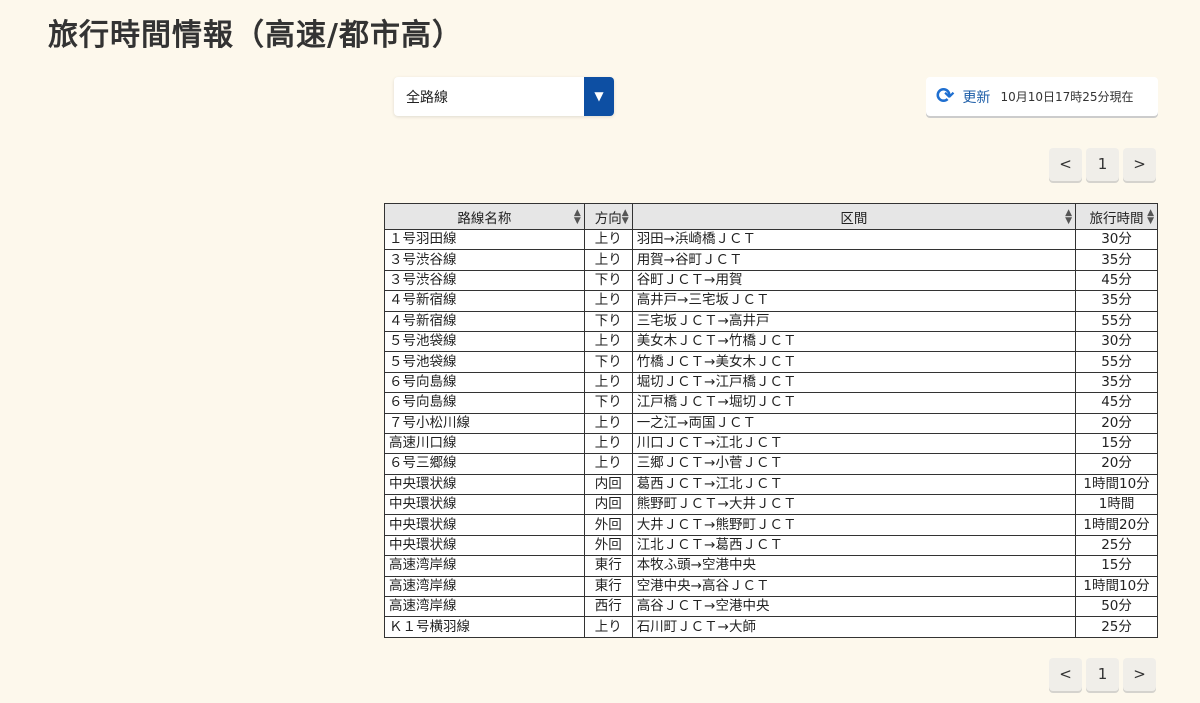  What do you see at coordinates (484, 239) in the screenshot?
I see `route-name-cell: １号羽田線` at bounding box center [484, 239].